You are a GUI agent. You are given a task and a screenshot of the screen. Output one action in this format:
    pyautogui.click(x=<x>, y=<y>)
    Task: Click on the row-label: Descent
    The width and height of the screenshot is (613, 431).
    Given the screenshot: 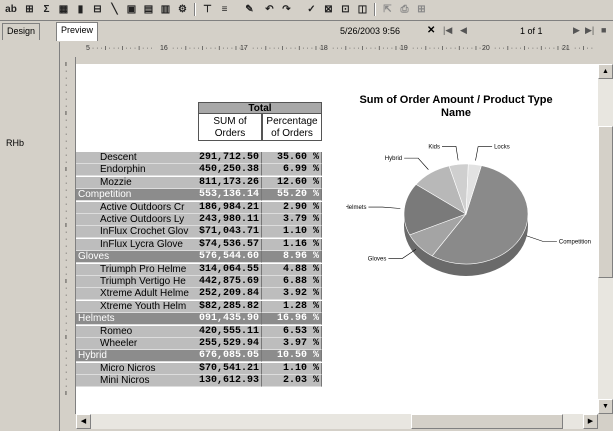 What is the action you would take?
    pyautogui.click(x=137, y=158)
    